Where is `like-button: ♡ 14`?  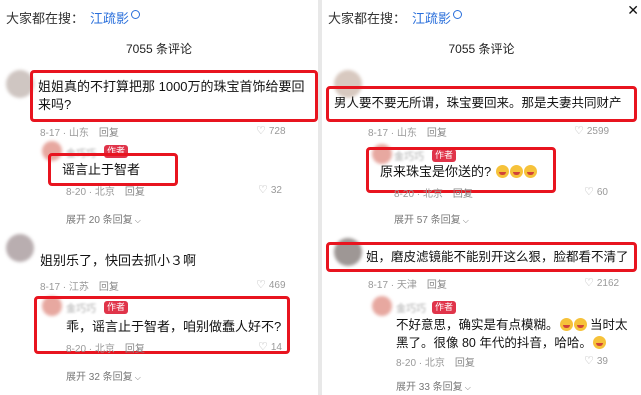 like-button: ♡ 14 is located at coordinates (270, 346).